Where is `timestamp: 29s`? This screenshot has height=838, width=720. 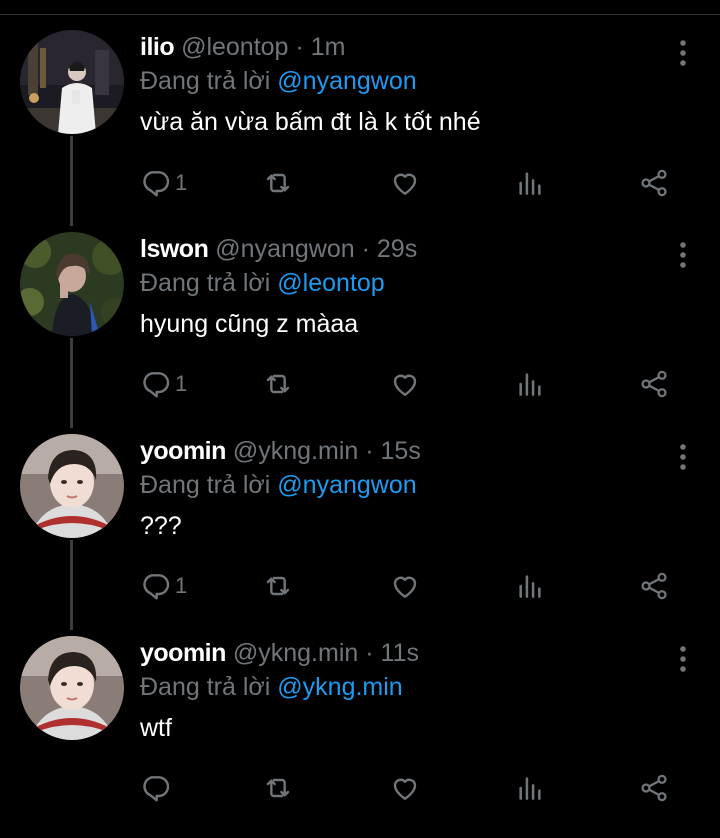 timestamp: 29s is located at coordinates (397, 249).